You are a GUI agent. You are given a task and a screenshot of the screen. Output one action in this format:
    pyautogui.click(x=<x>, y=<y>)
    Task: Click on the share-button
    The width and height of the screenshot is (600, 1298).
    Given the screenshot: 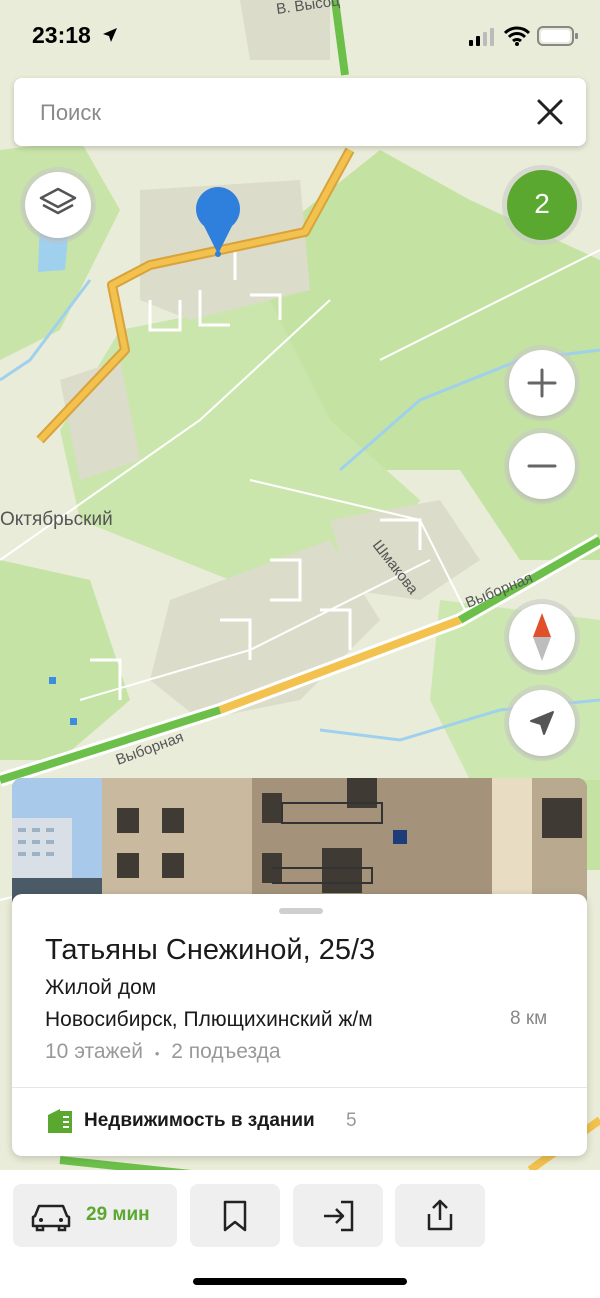 What is the action you would take?
    pyautogui.click(x=440, y=1215)
    